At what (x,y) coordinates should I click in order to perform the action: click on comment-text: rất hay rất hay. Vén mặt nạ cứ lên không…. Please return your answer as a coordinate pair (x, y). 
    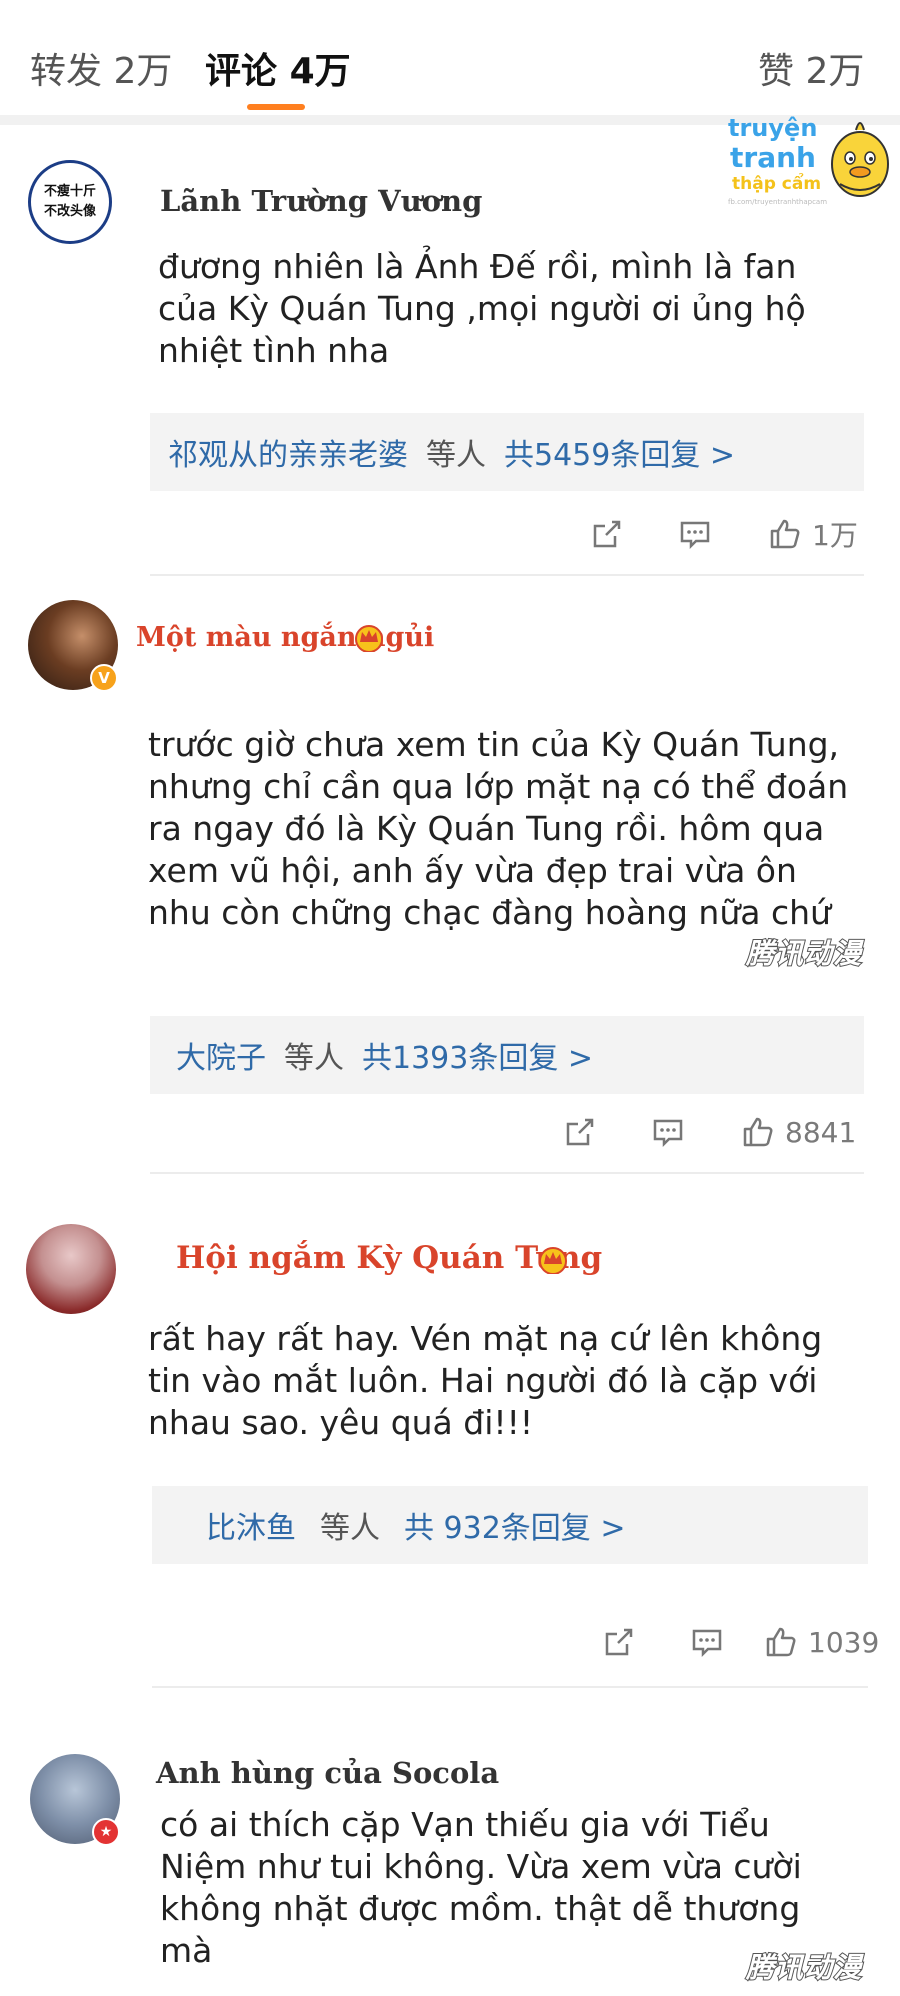
    Looking at the image, I should click on (485, 1380).